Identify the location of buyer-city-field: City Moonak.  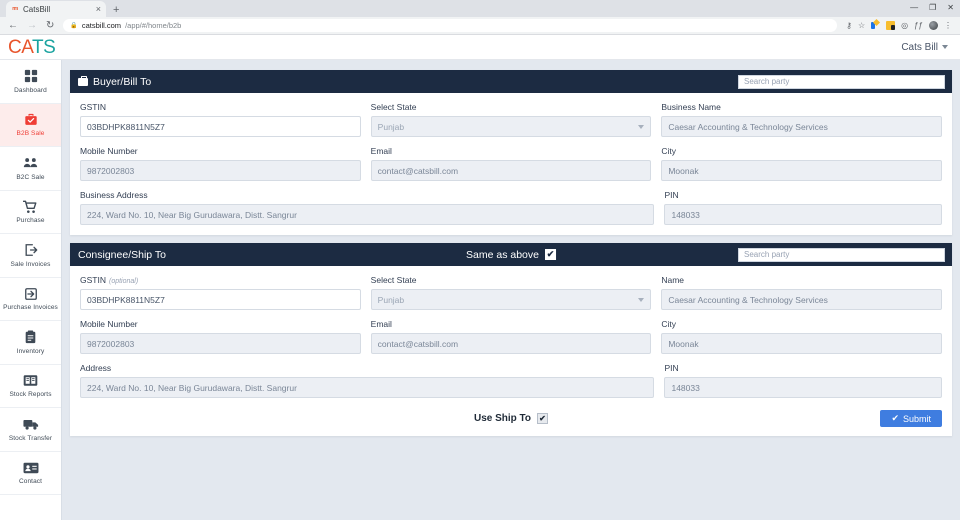
(802, 163).